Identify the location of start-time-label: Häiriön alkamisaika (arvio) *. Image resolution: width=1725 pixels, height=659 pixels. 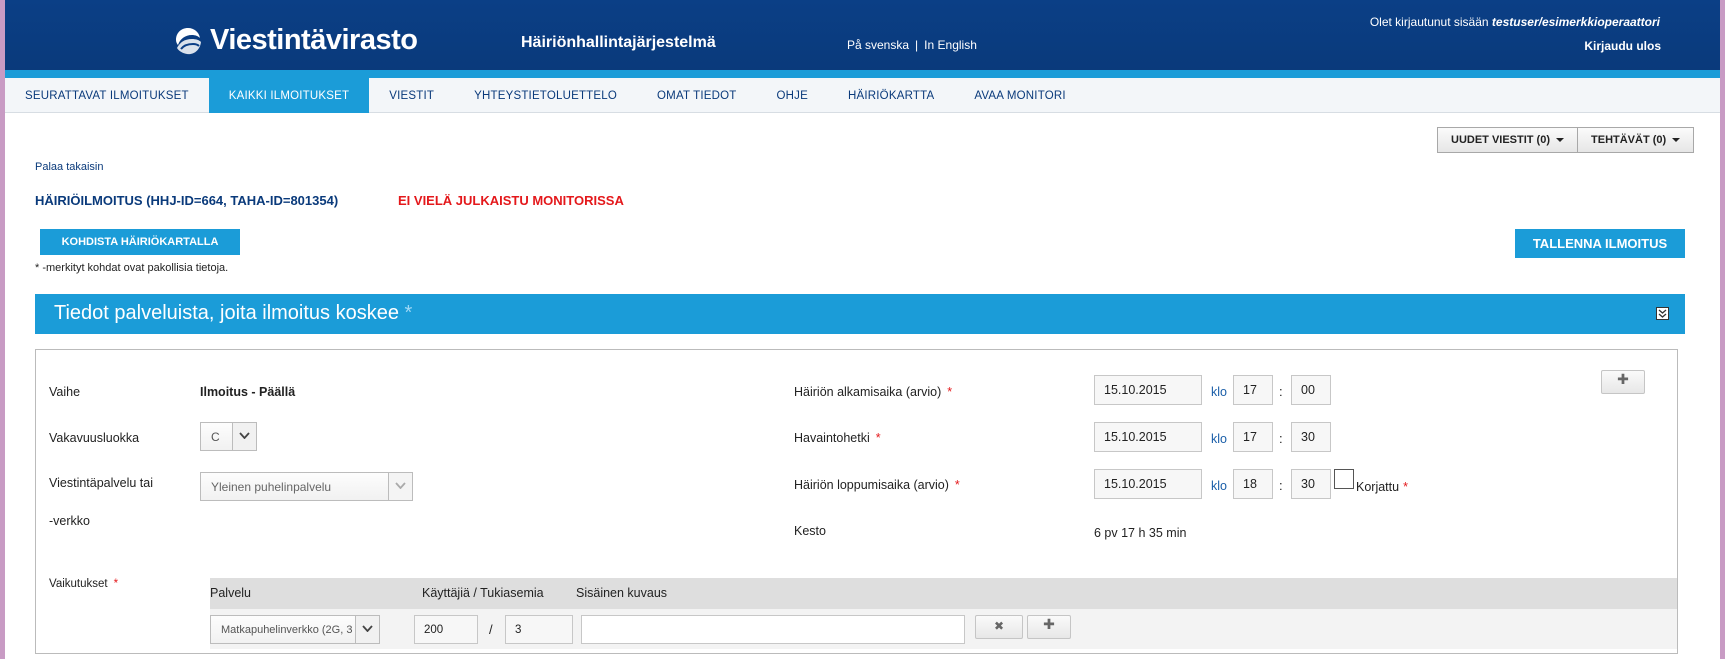
(873, 392).